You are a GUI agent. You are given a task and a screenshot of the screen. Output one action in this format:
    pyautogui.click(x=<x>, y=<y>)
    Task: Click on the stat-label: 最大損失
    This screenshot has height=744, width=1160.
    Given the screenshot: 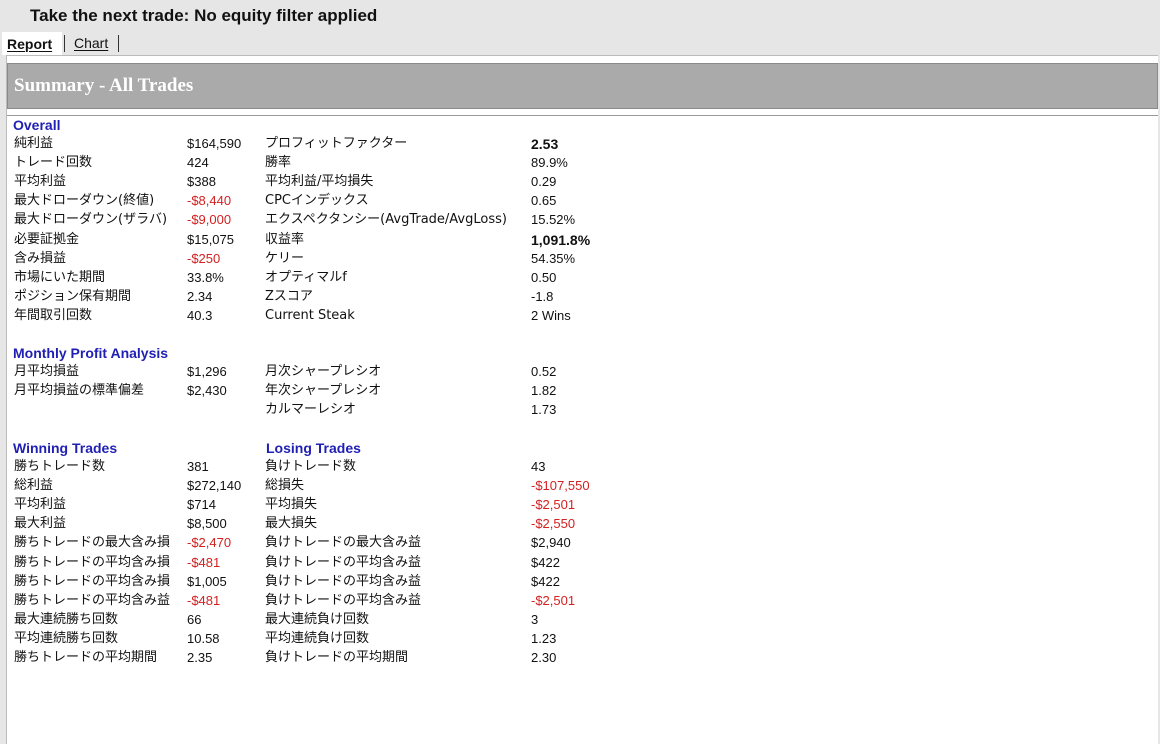 What is the action you would take?
    pyautogui.click(x=291, y=524)
    